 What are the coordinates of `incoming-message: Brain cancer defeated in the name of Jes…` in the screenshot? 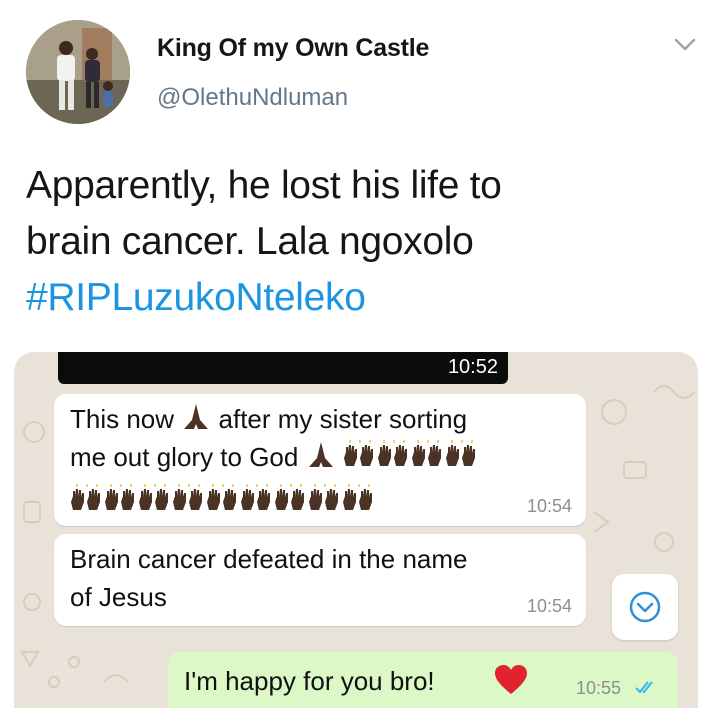 It's located at (320, 580).